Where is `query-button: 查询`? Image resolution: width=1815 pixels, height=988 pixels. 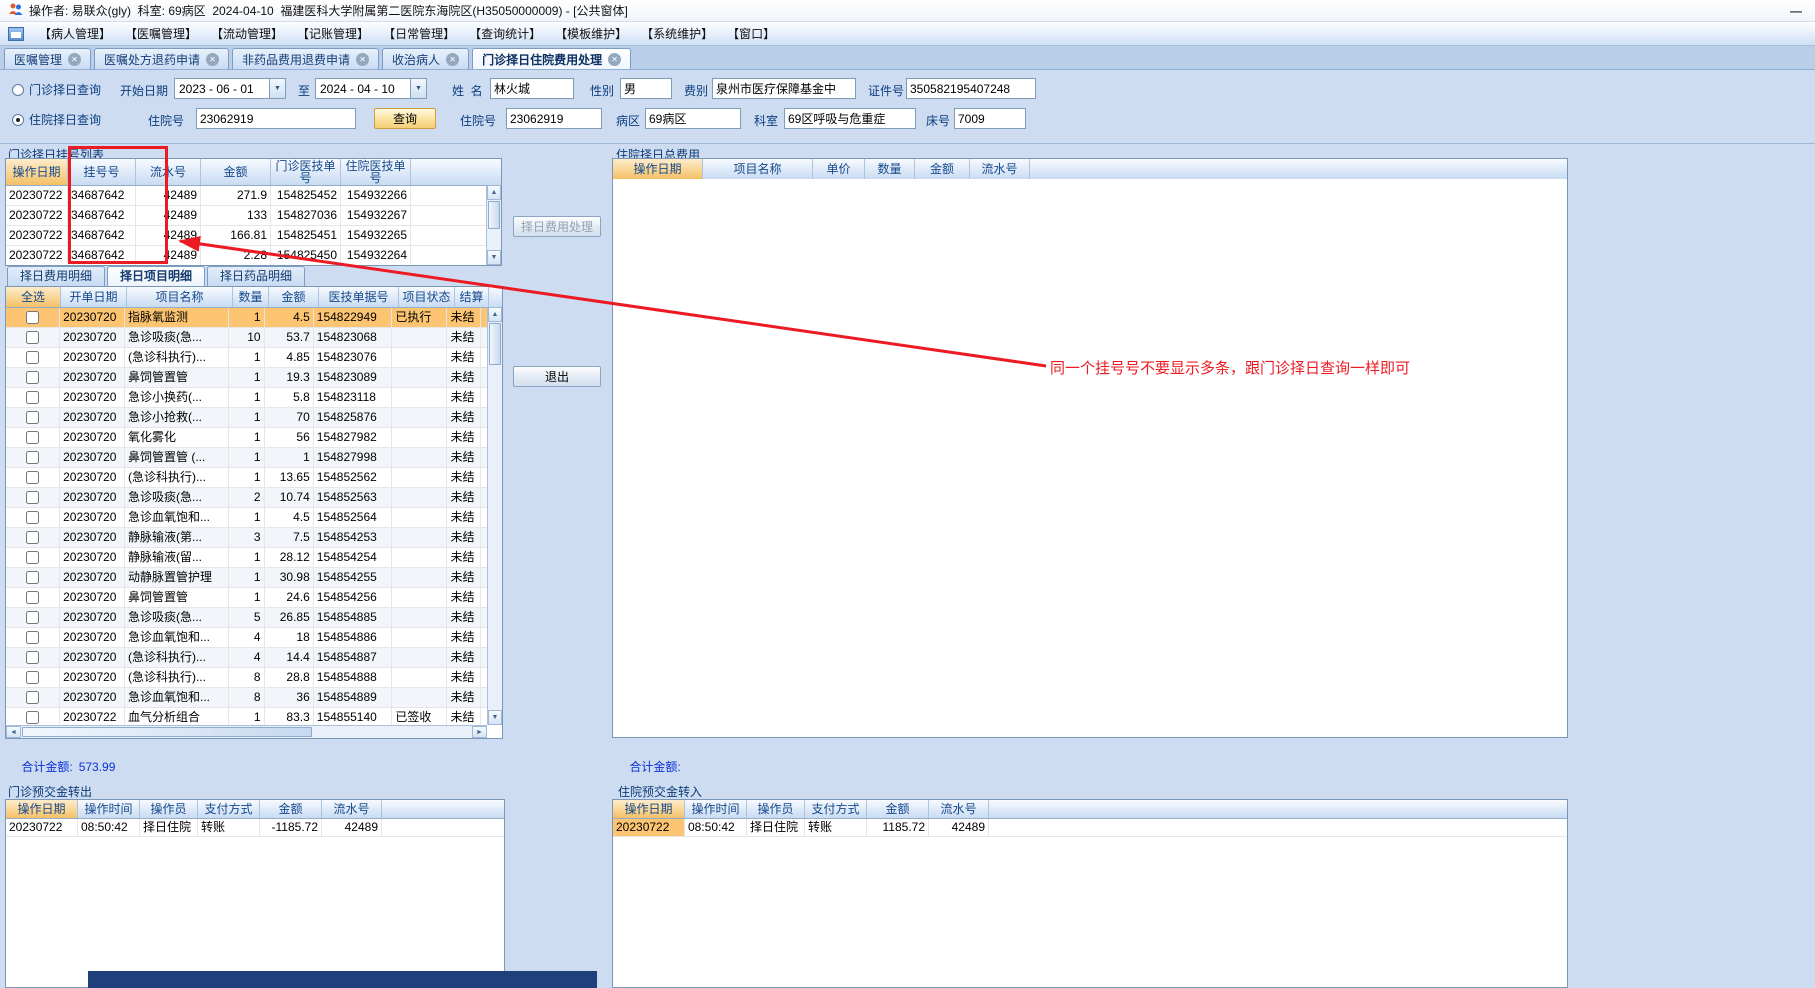
query-button: 查询 is located at coordinates (405, 118).